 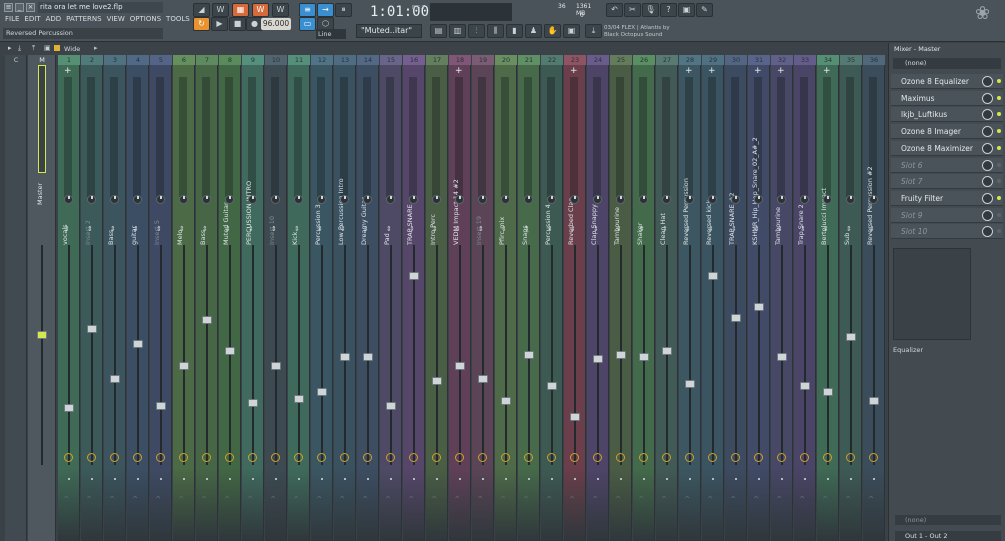 I want to click on mixer-channel: 19 Insert 19 ⇕ ⌃, so click(x=483, y=298).